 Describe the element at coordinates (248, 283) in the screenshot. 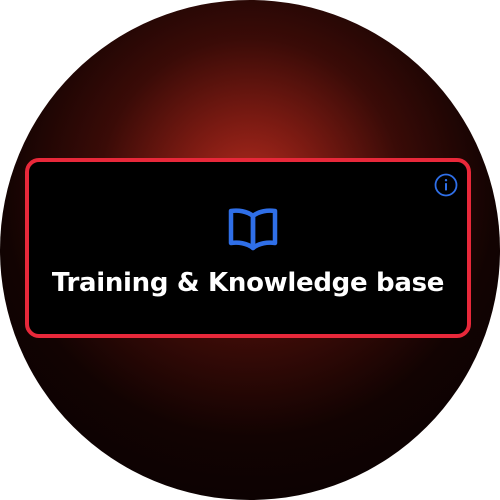

I see `tile-title: Training & Knowledge base` at that location.